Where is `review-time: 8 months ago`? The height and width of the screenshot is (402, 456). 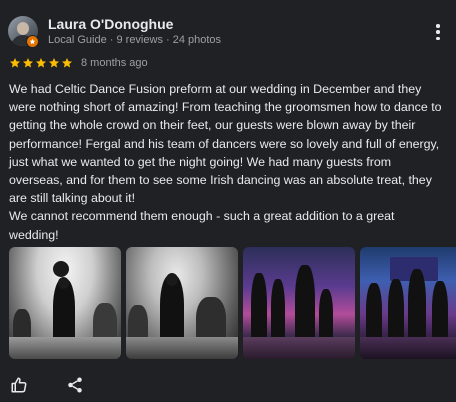 review-time: 8 months ago is located at coordinates (114, 63).